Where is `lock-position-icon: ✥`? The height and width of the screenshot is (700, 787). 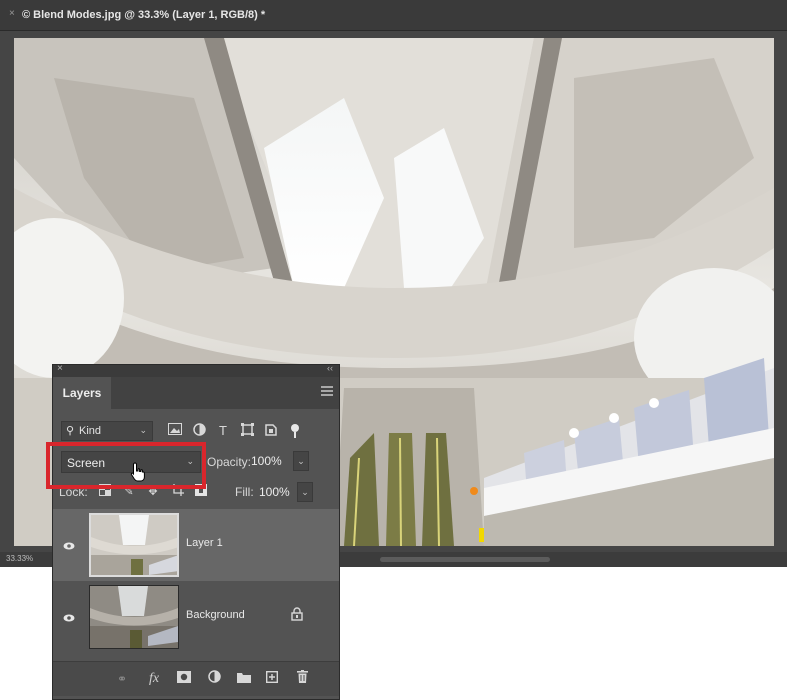
lock-position-icon: ✥ is located at coordinates (153, 492).